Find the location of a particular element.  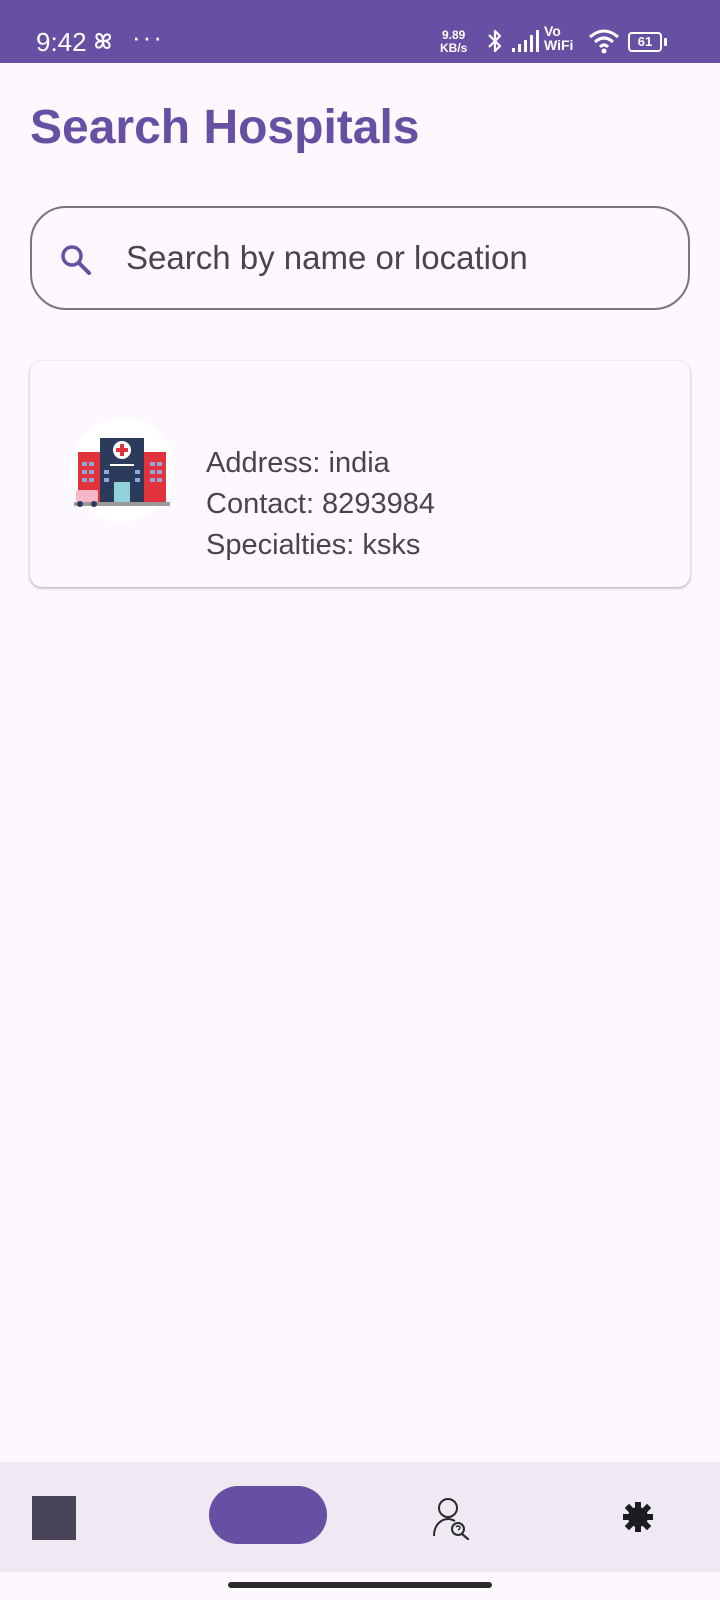

network-speed-unit: KB/s is located at coordinates (454, 48).